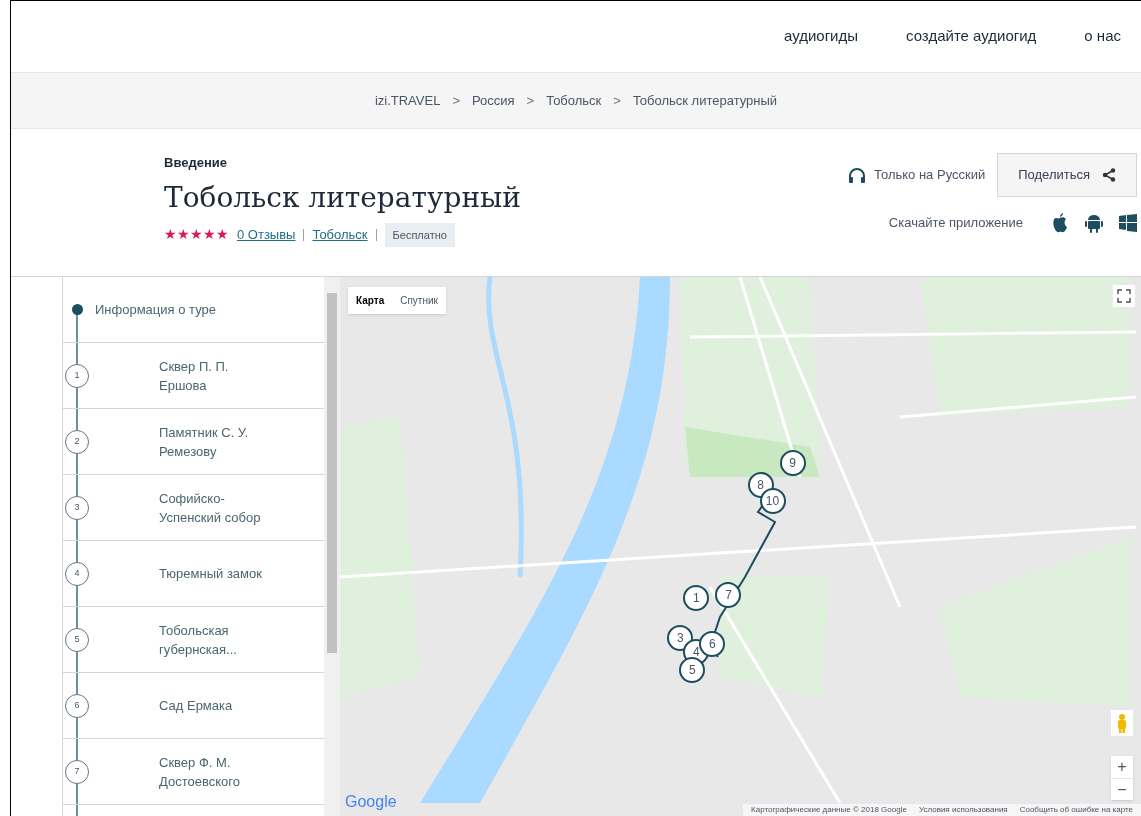  I want to click on windows-icon, so click(1128, 223).